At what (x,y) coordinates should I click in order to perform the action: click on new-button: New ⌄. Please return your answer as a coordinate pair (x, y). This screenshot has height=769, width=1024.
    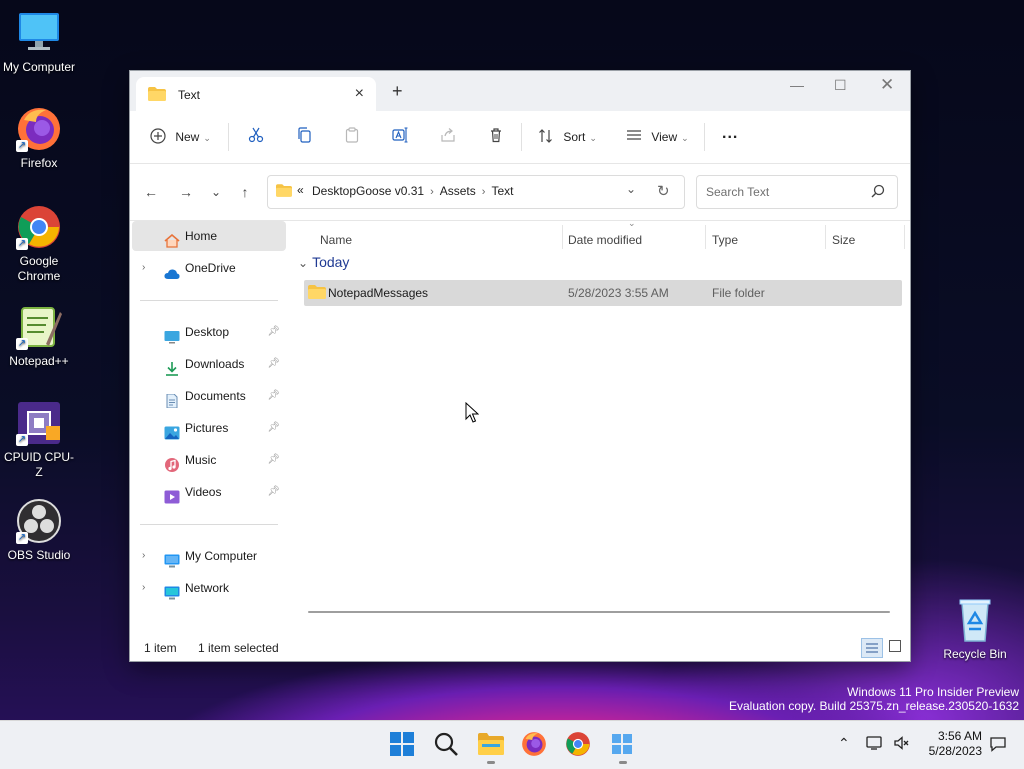
    Looking at the image, I should click on (180, 137).